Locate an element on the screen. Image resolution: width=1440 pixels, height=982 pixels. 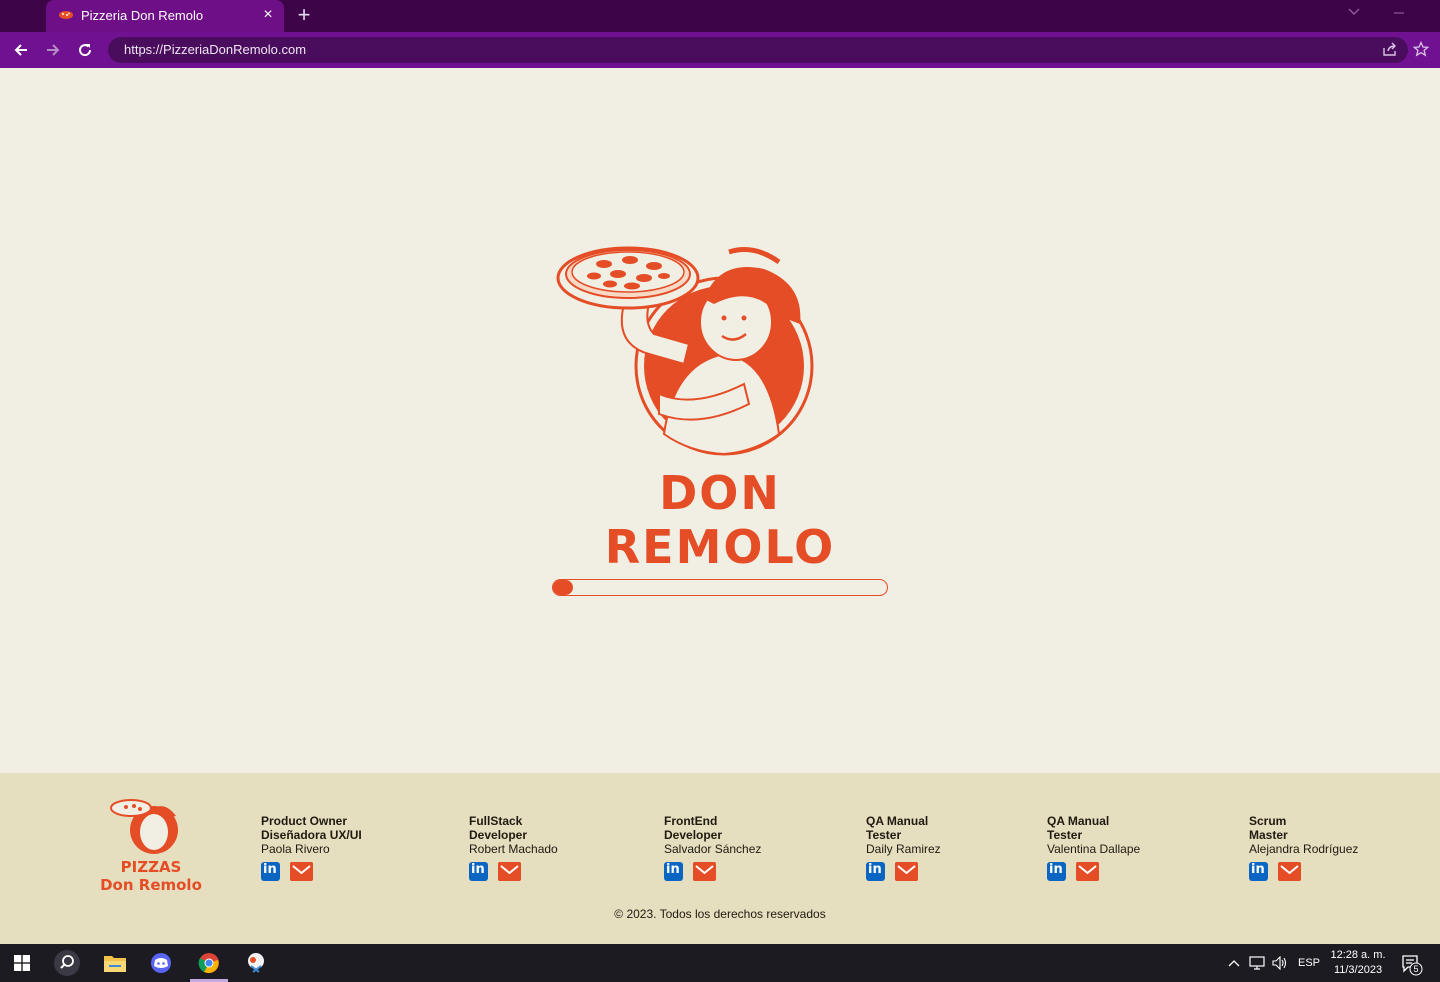
member-role: FrontEnd is located at coordinates (691, 821).